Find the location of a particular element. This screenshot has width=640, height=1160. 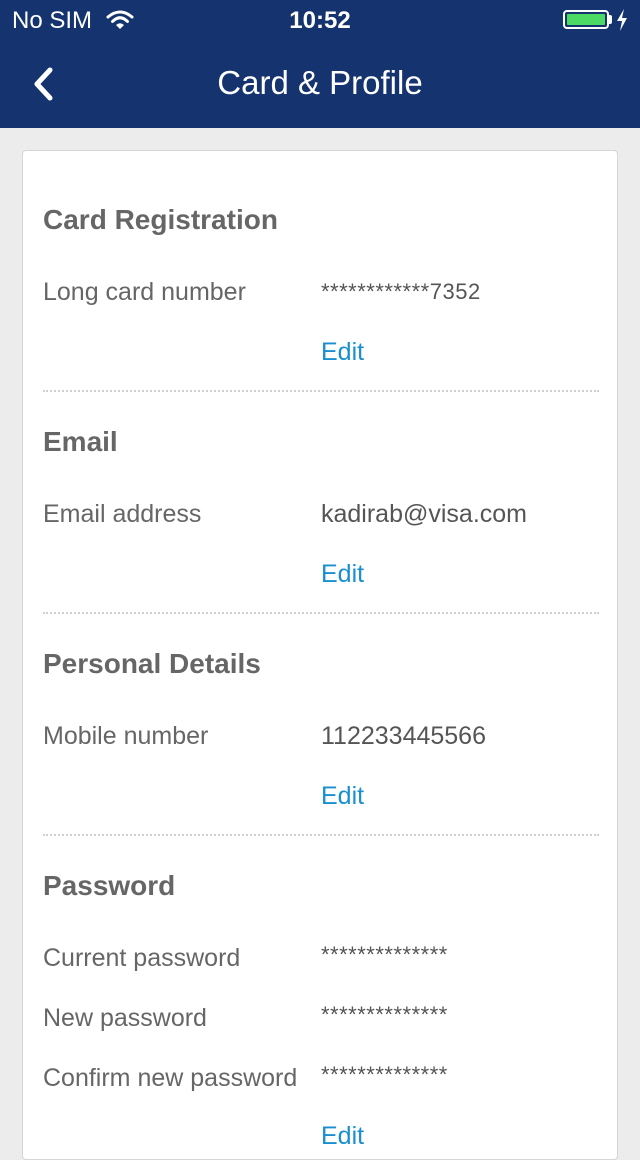

battery-icon is located at coordinates (586, 19).